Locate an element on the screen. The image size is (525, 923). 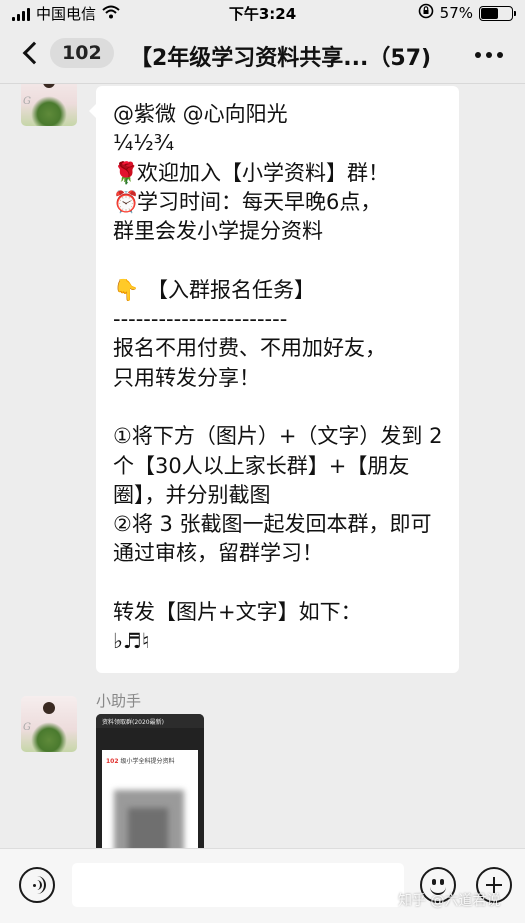
battery-percent: 57% is located at coordinates (456, 13).